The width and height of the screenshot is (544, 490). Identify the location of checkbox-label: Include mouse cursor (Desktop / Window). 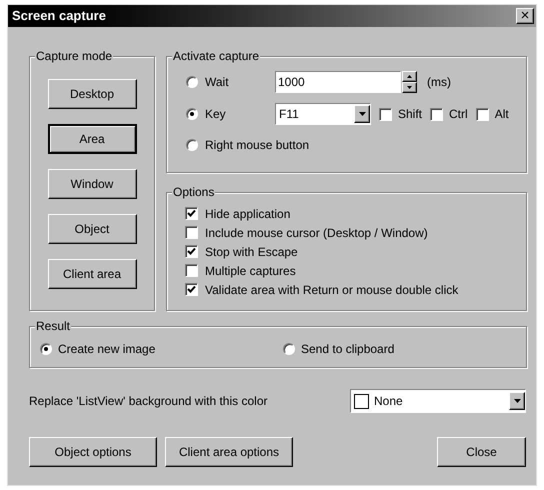
(316, 233).